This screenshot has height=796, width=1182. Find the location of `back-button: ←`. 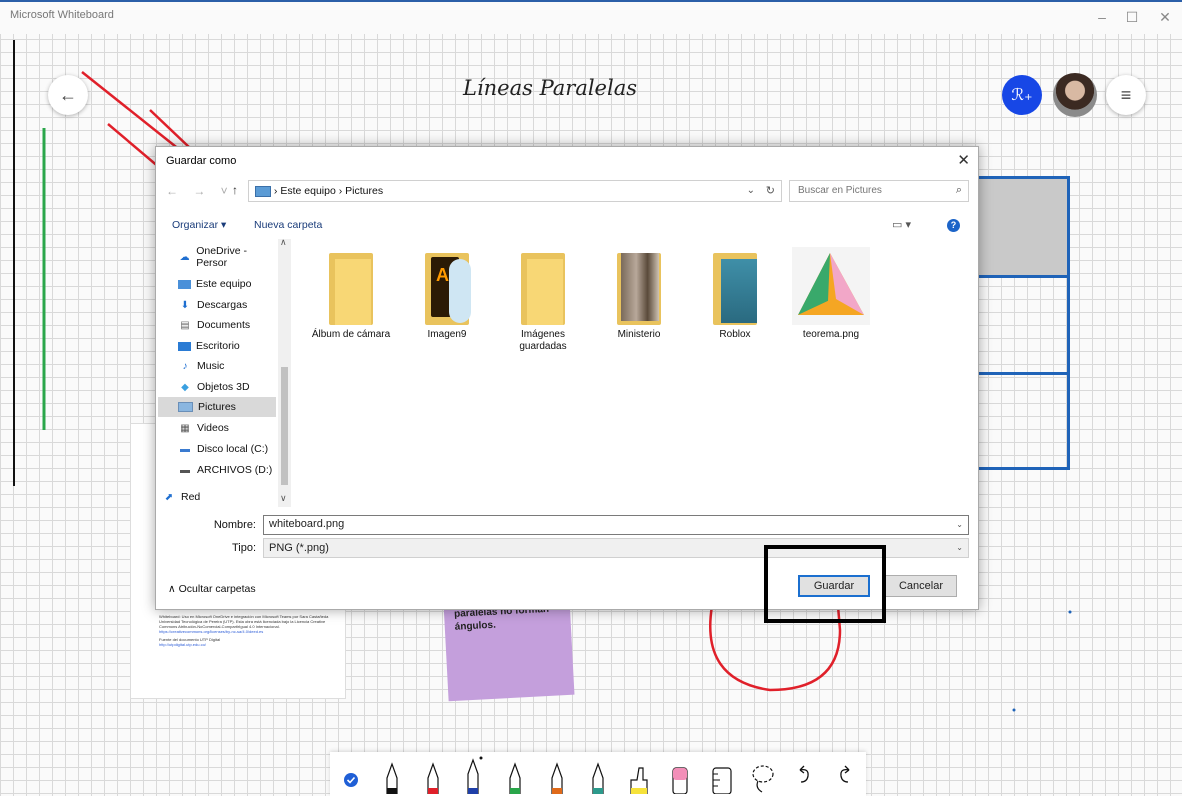

back-button: ← is located at coordinates (68, 95).